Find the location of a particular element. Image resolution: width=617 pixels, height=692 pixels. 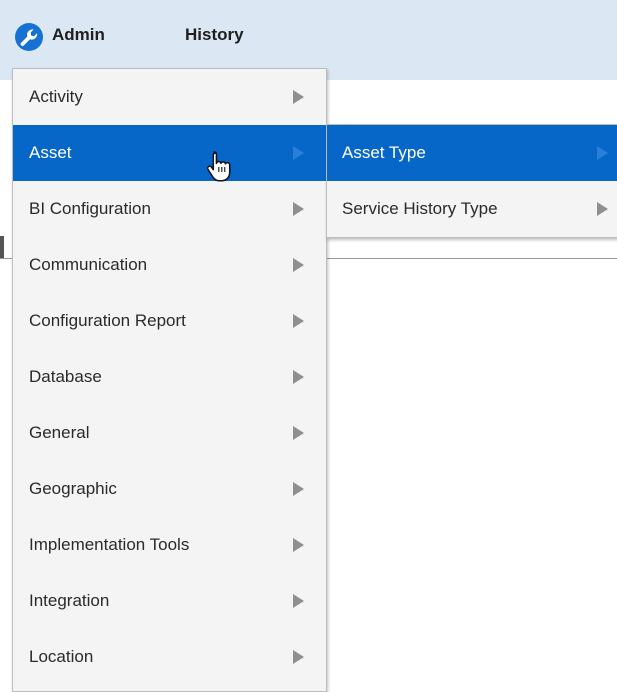

menu-item-label: Asset is located at coordinates (50, 152).